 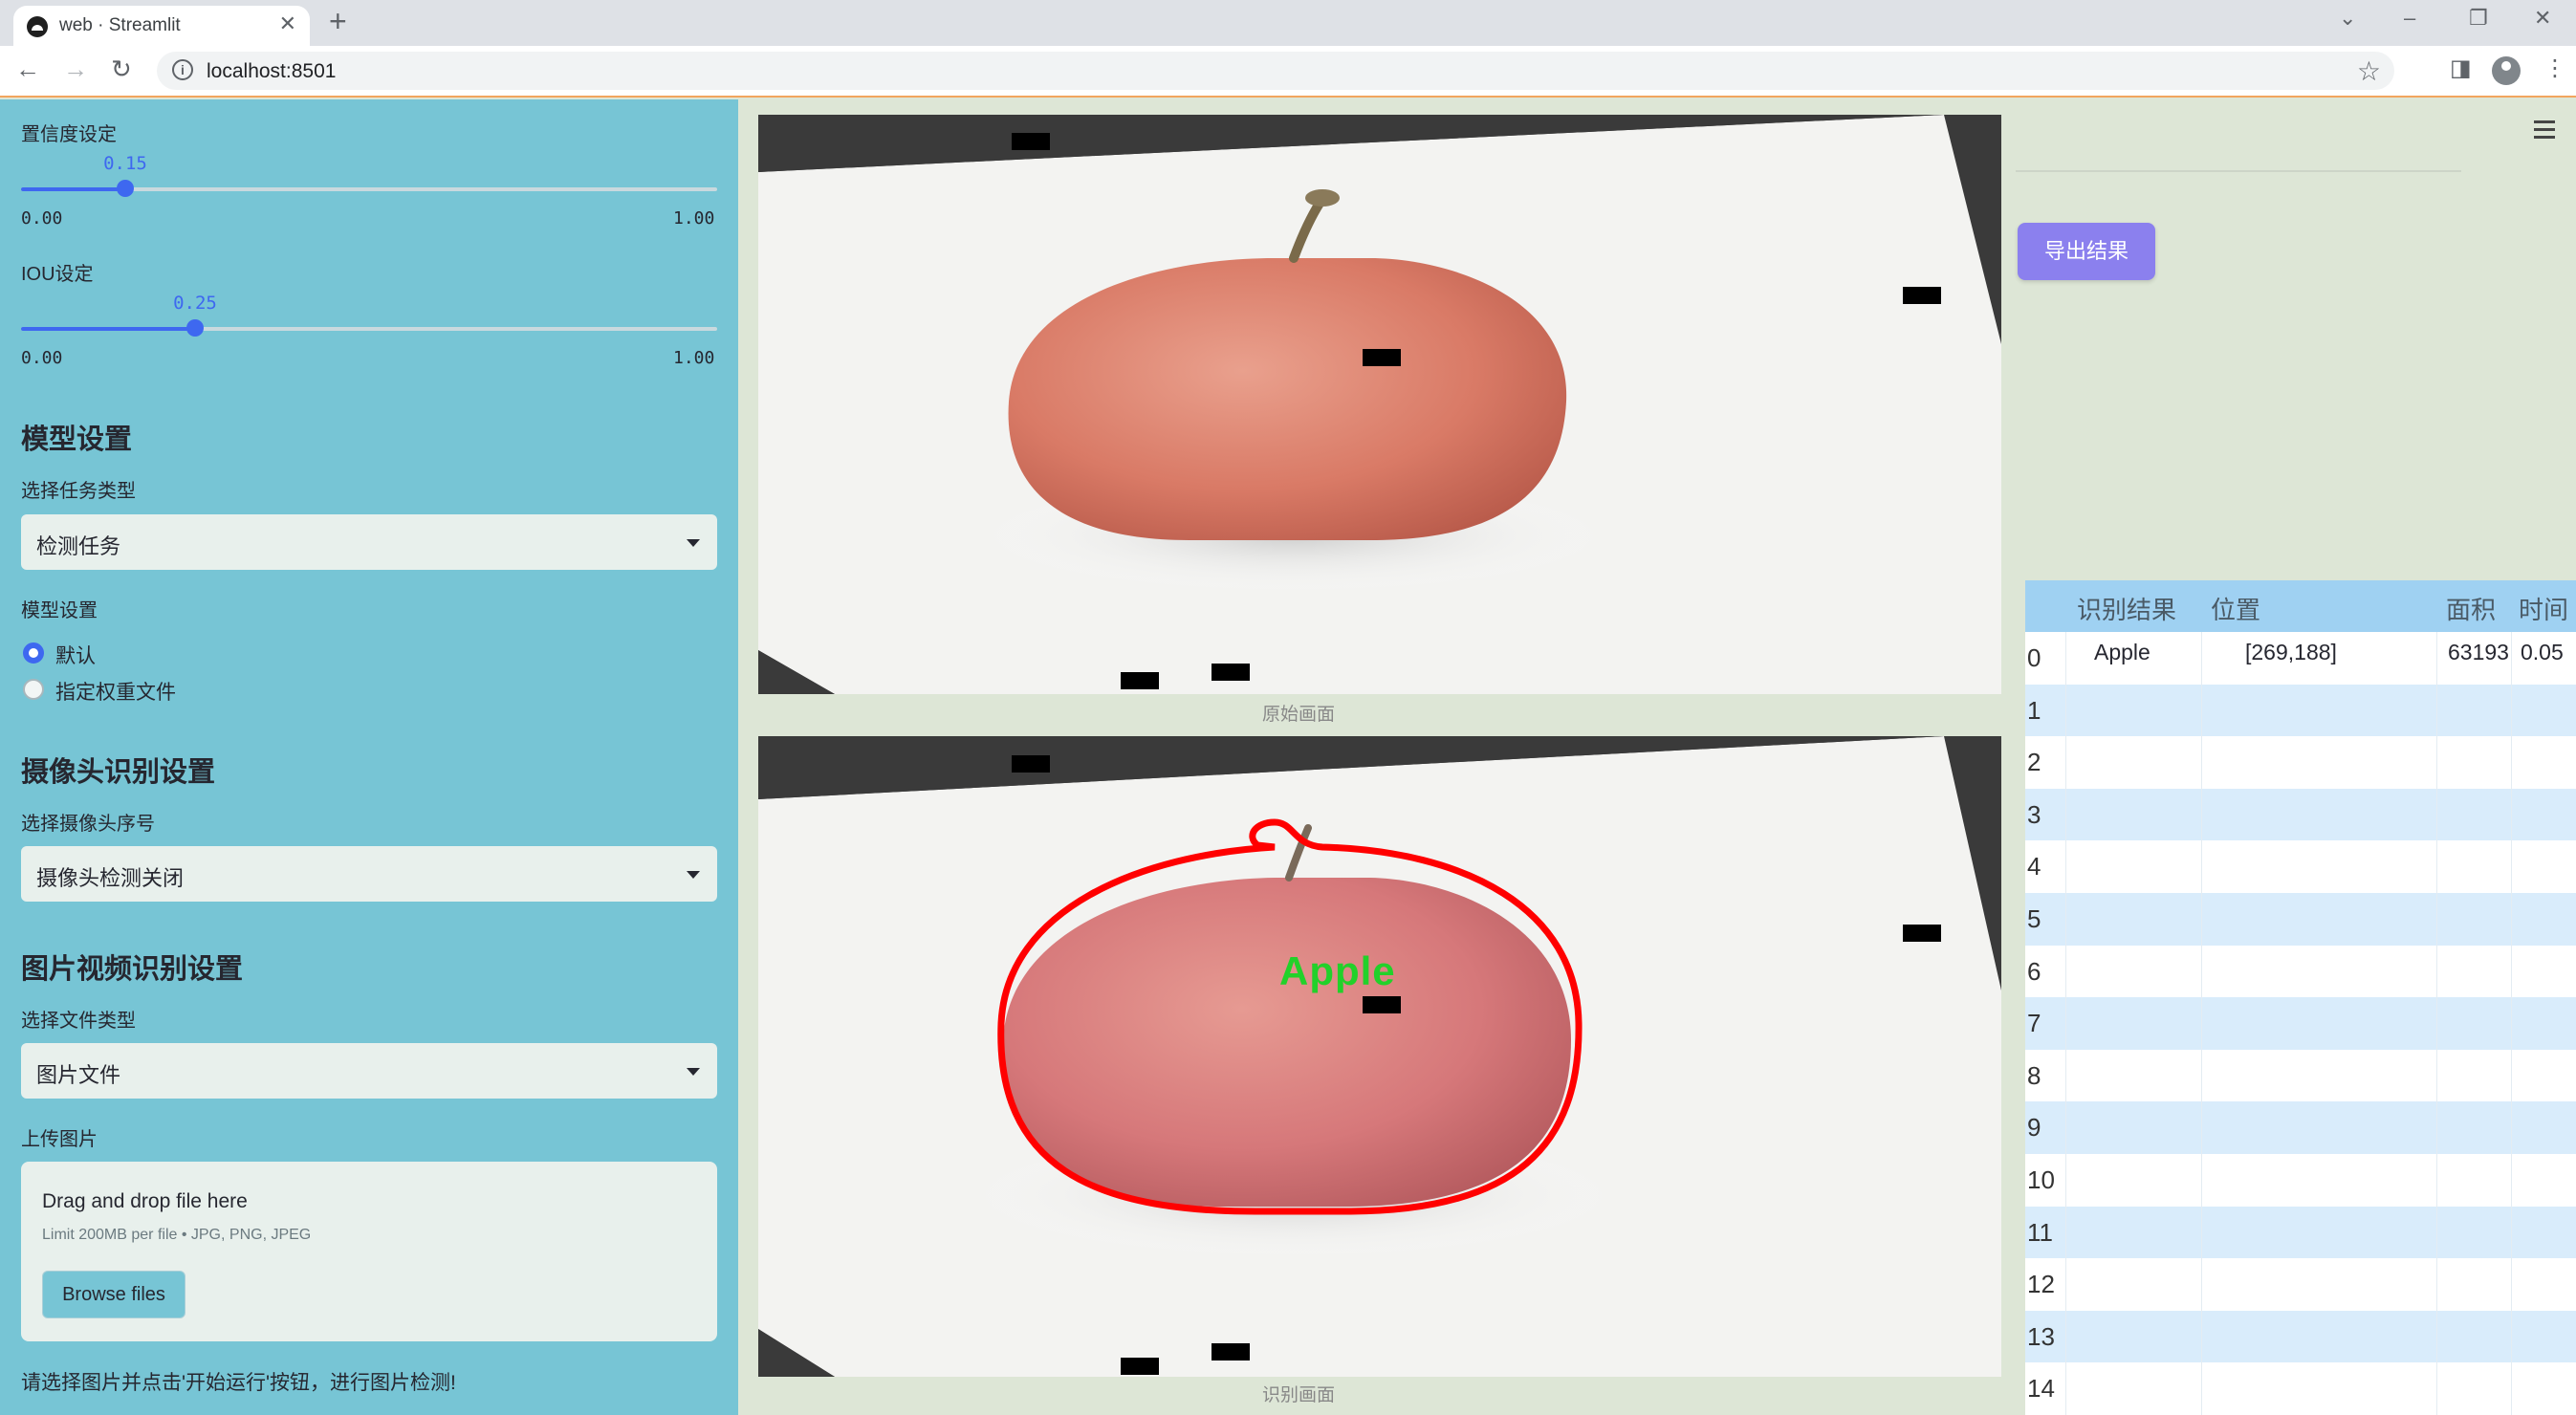 What do you see at coordinates (121, 69) in the screenshot?
I see `reload-icon: ↻` at bounding box center [121, 69].